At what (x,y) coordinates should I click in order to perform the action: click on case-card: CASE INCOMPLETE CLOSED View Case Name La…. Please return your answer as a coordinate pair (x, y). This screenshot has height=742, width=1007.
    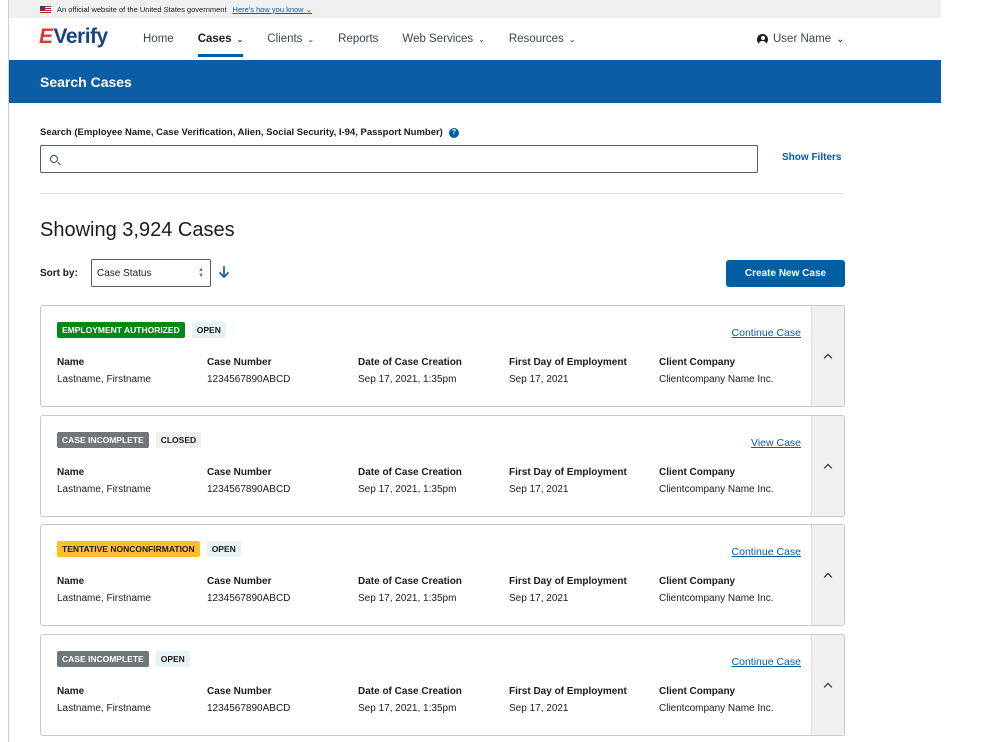
    Looking at the image, I should click on (442, 466).